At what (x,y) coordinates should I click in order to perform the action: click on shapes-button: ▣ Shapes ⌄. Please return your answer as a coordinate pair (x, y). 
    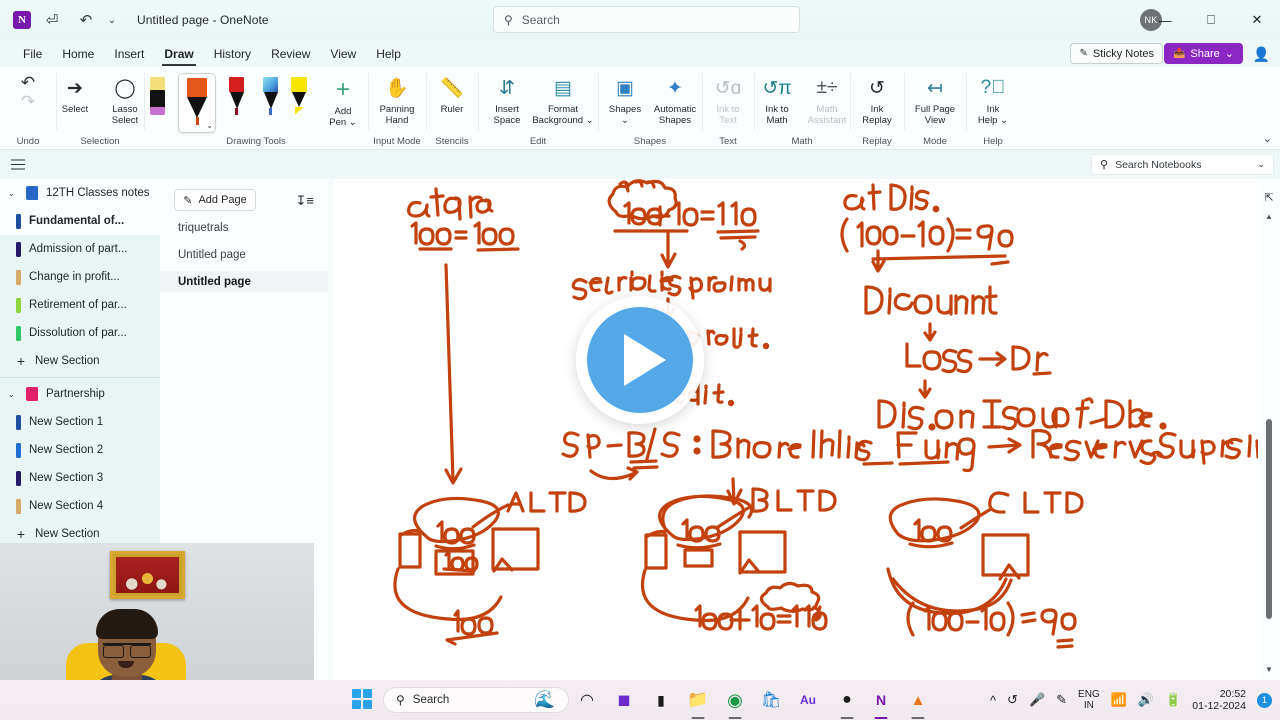
    Looking at the image, I should click on (625, 99).